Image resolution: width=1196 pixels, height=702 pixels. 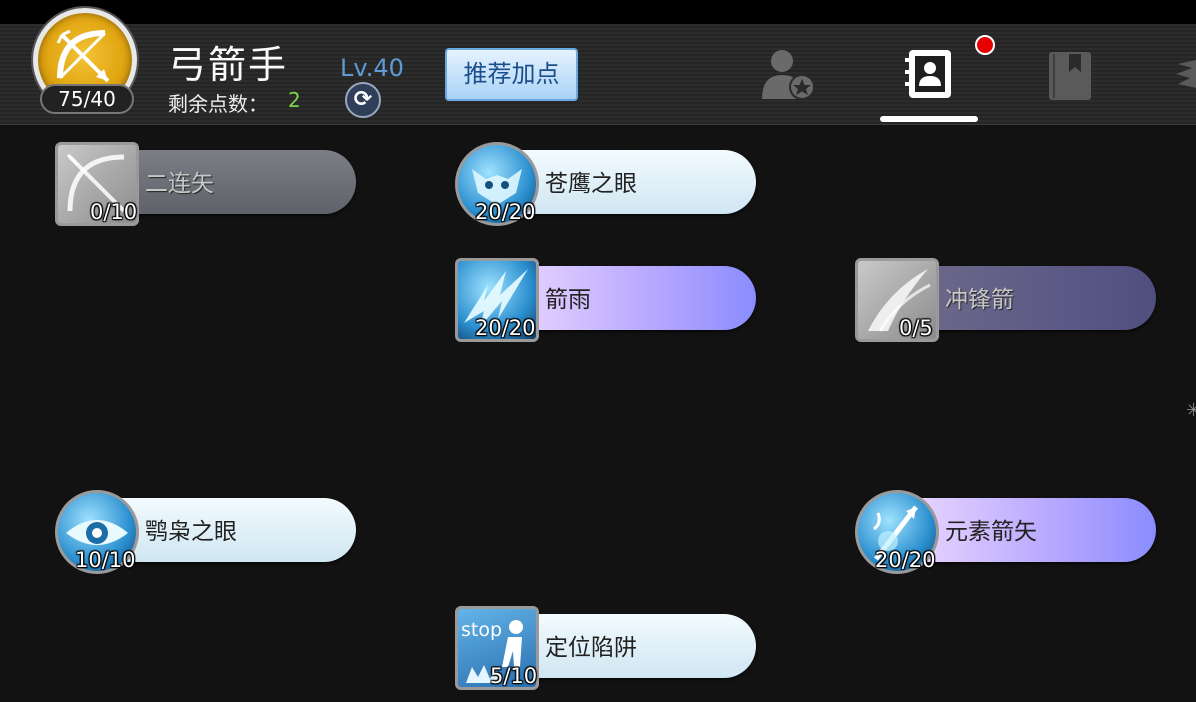 I want to click on skill-arrow-rain: 箭雨 20/20, so click(x=607, y=303).